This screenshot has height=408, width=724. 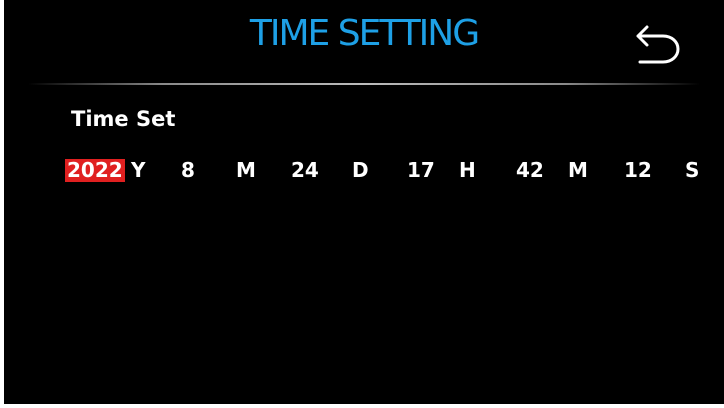 I want to click on year-unit-label: Y, so click(x=138, y=170).